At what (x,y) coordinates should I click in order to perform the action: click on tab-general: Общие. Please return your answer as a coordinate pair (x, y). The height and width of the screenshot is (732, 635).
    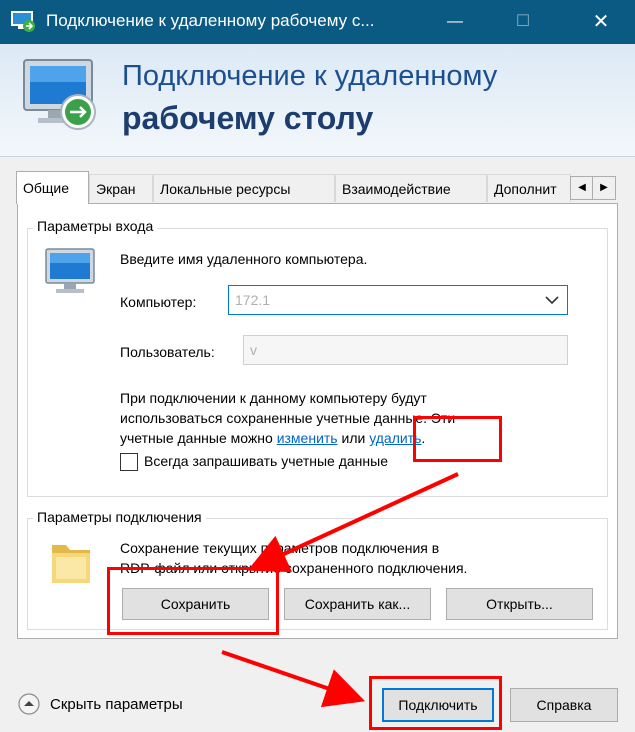
    Looking at the image, I should click on (52, 187).